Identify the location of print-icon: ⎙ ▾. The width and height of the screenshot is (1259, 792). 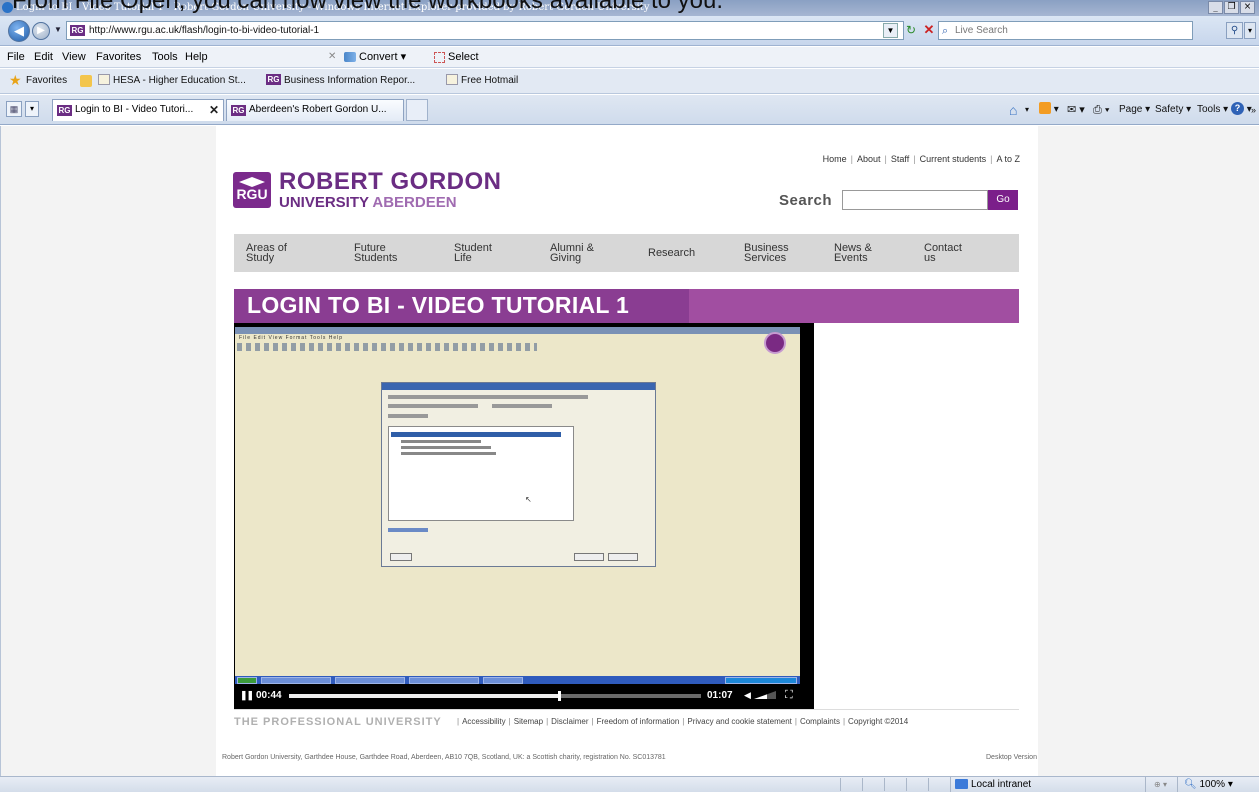
(1101, 110).